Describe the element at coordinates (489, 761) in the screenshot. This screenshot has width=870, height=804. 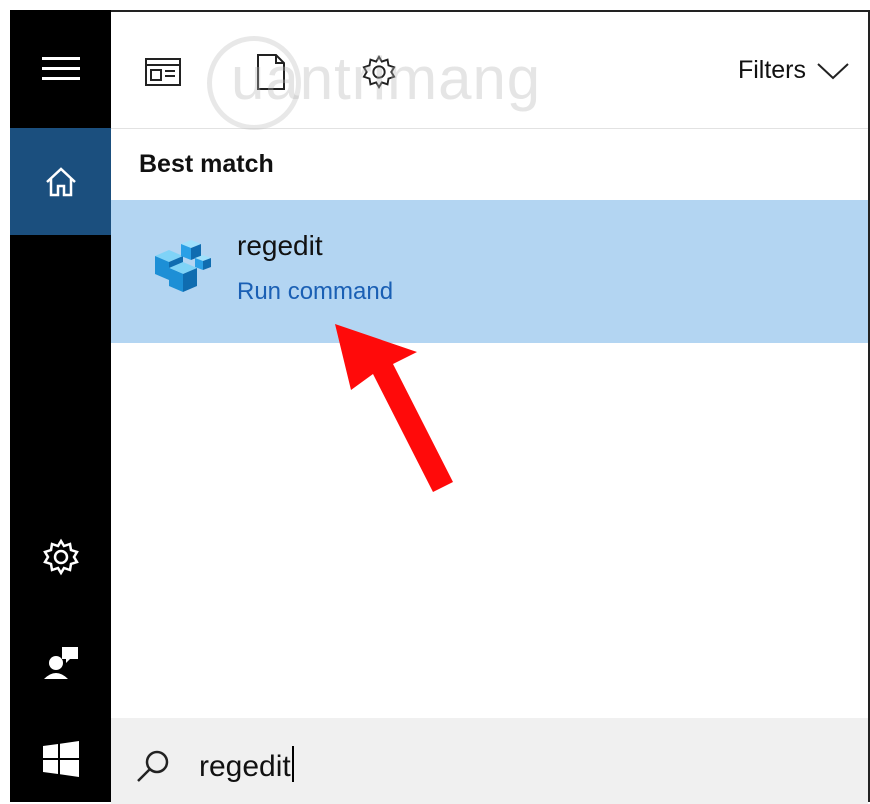
I see `search-box: regedit` at that location.